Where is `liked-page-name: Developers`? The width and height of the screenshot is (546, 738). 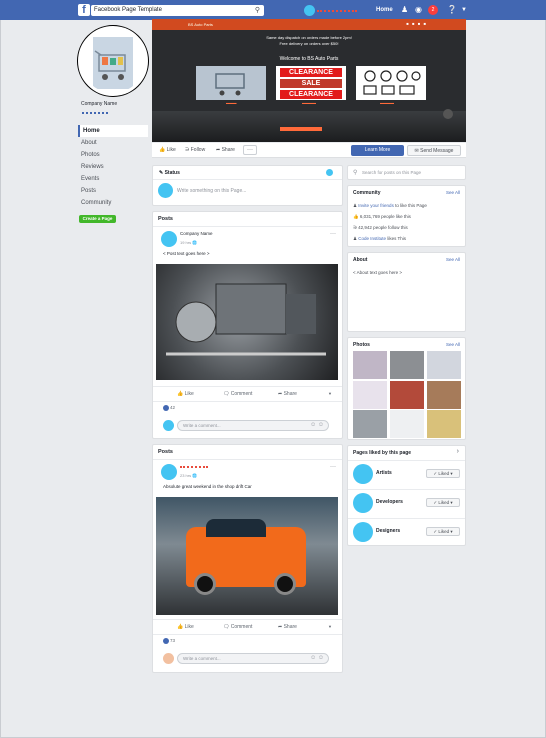 liked-page-name: Developers is located at coordinates (389, 502).